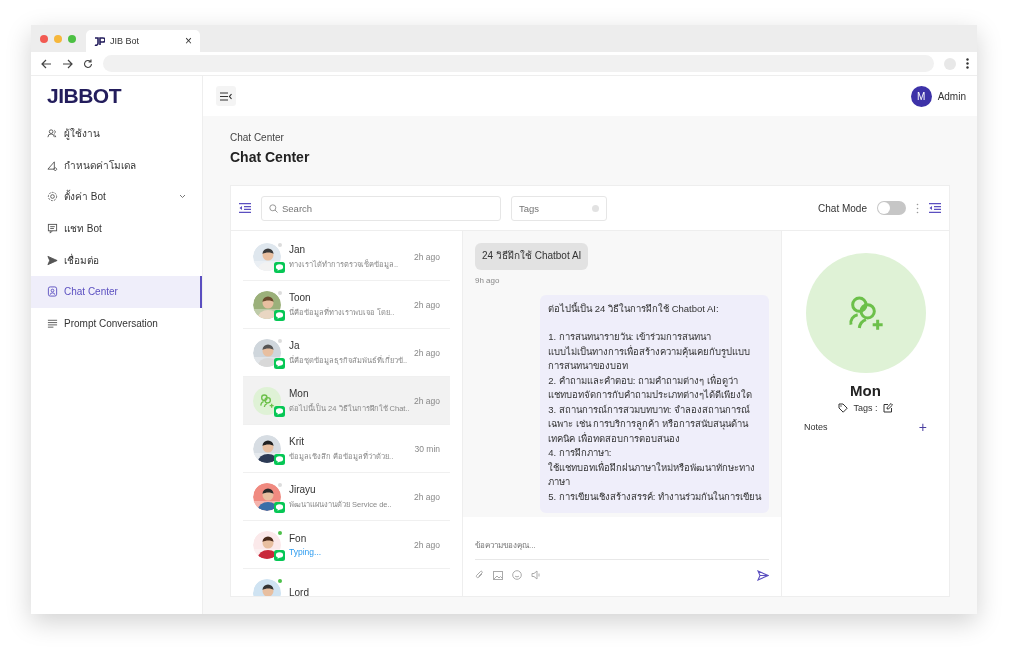 This screenshot has width=1024, height=669. I want to click on sidebar-item: ผู้ใช้งาน, so click(116, 134).